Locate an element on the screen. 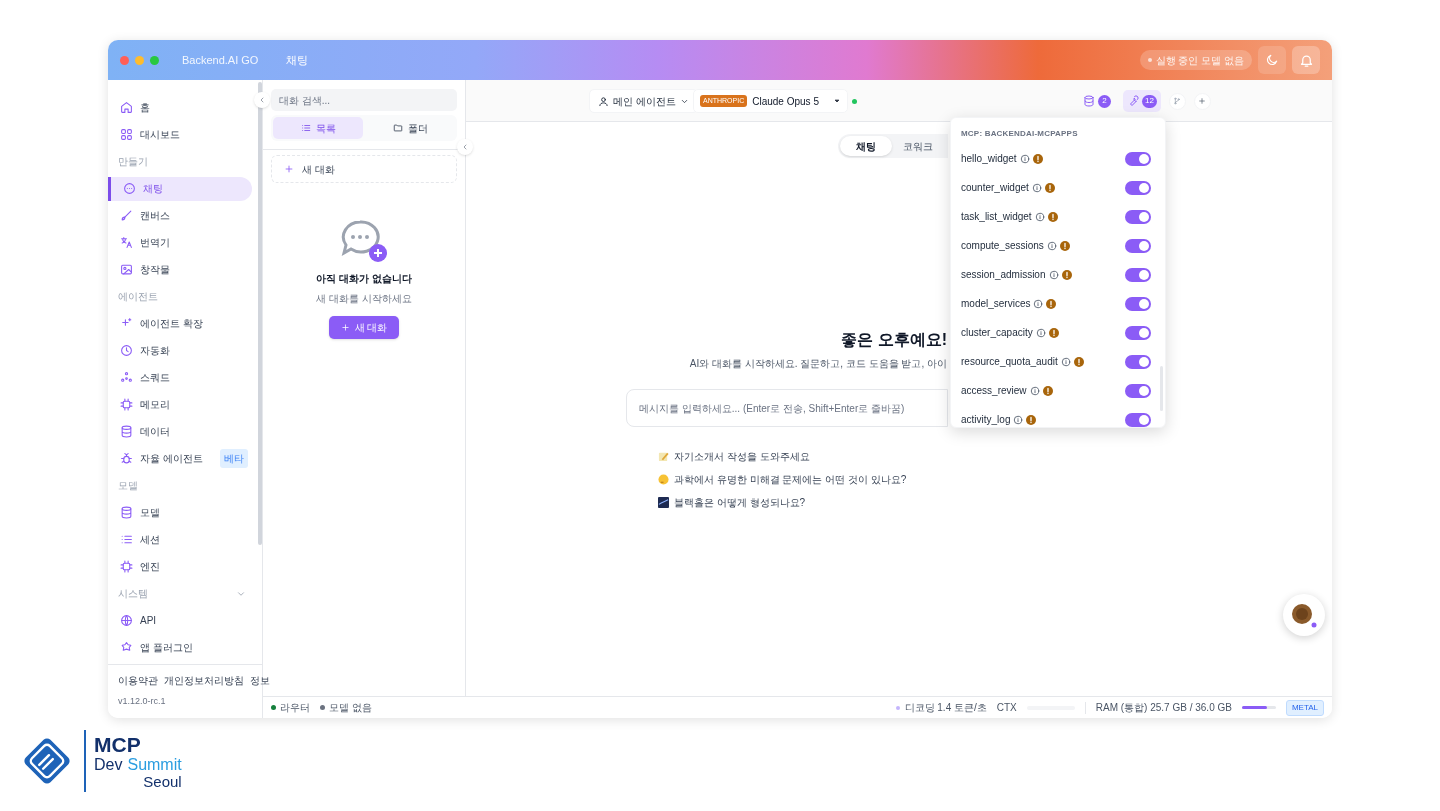 The height and width of the screenshot is (811, 1440). view-tab: 목록 is located at coordinates (318, 128).